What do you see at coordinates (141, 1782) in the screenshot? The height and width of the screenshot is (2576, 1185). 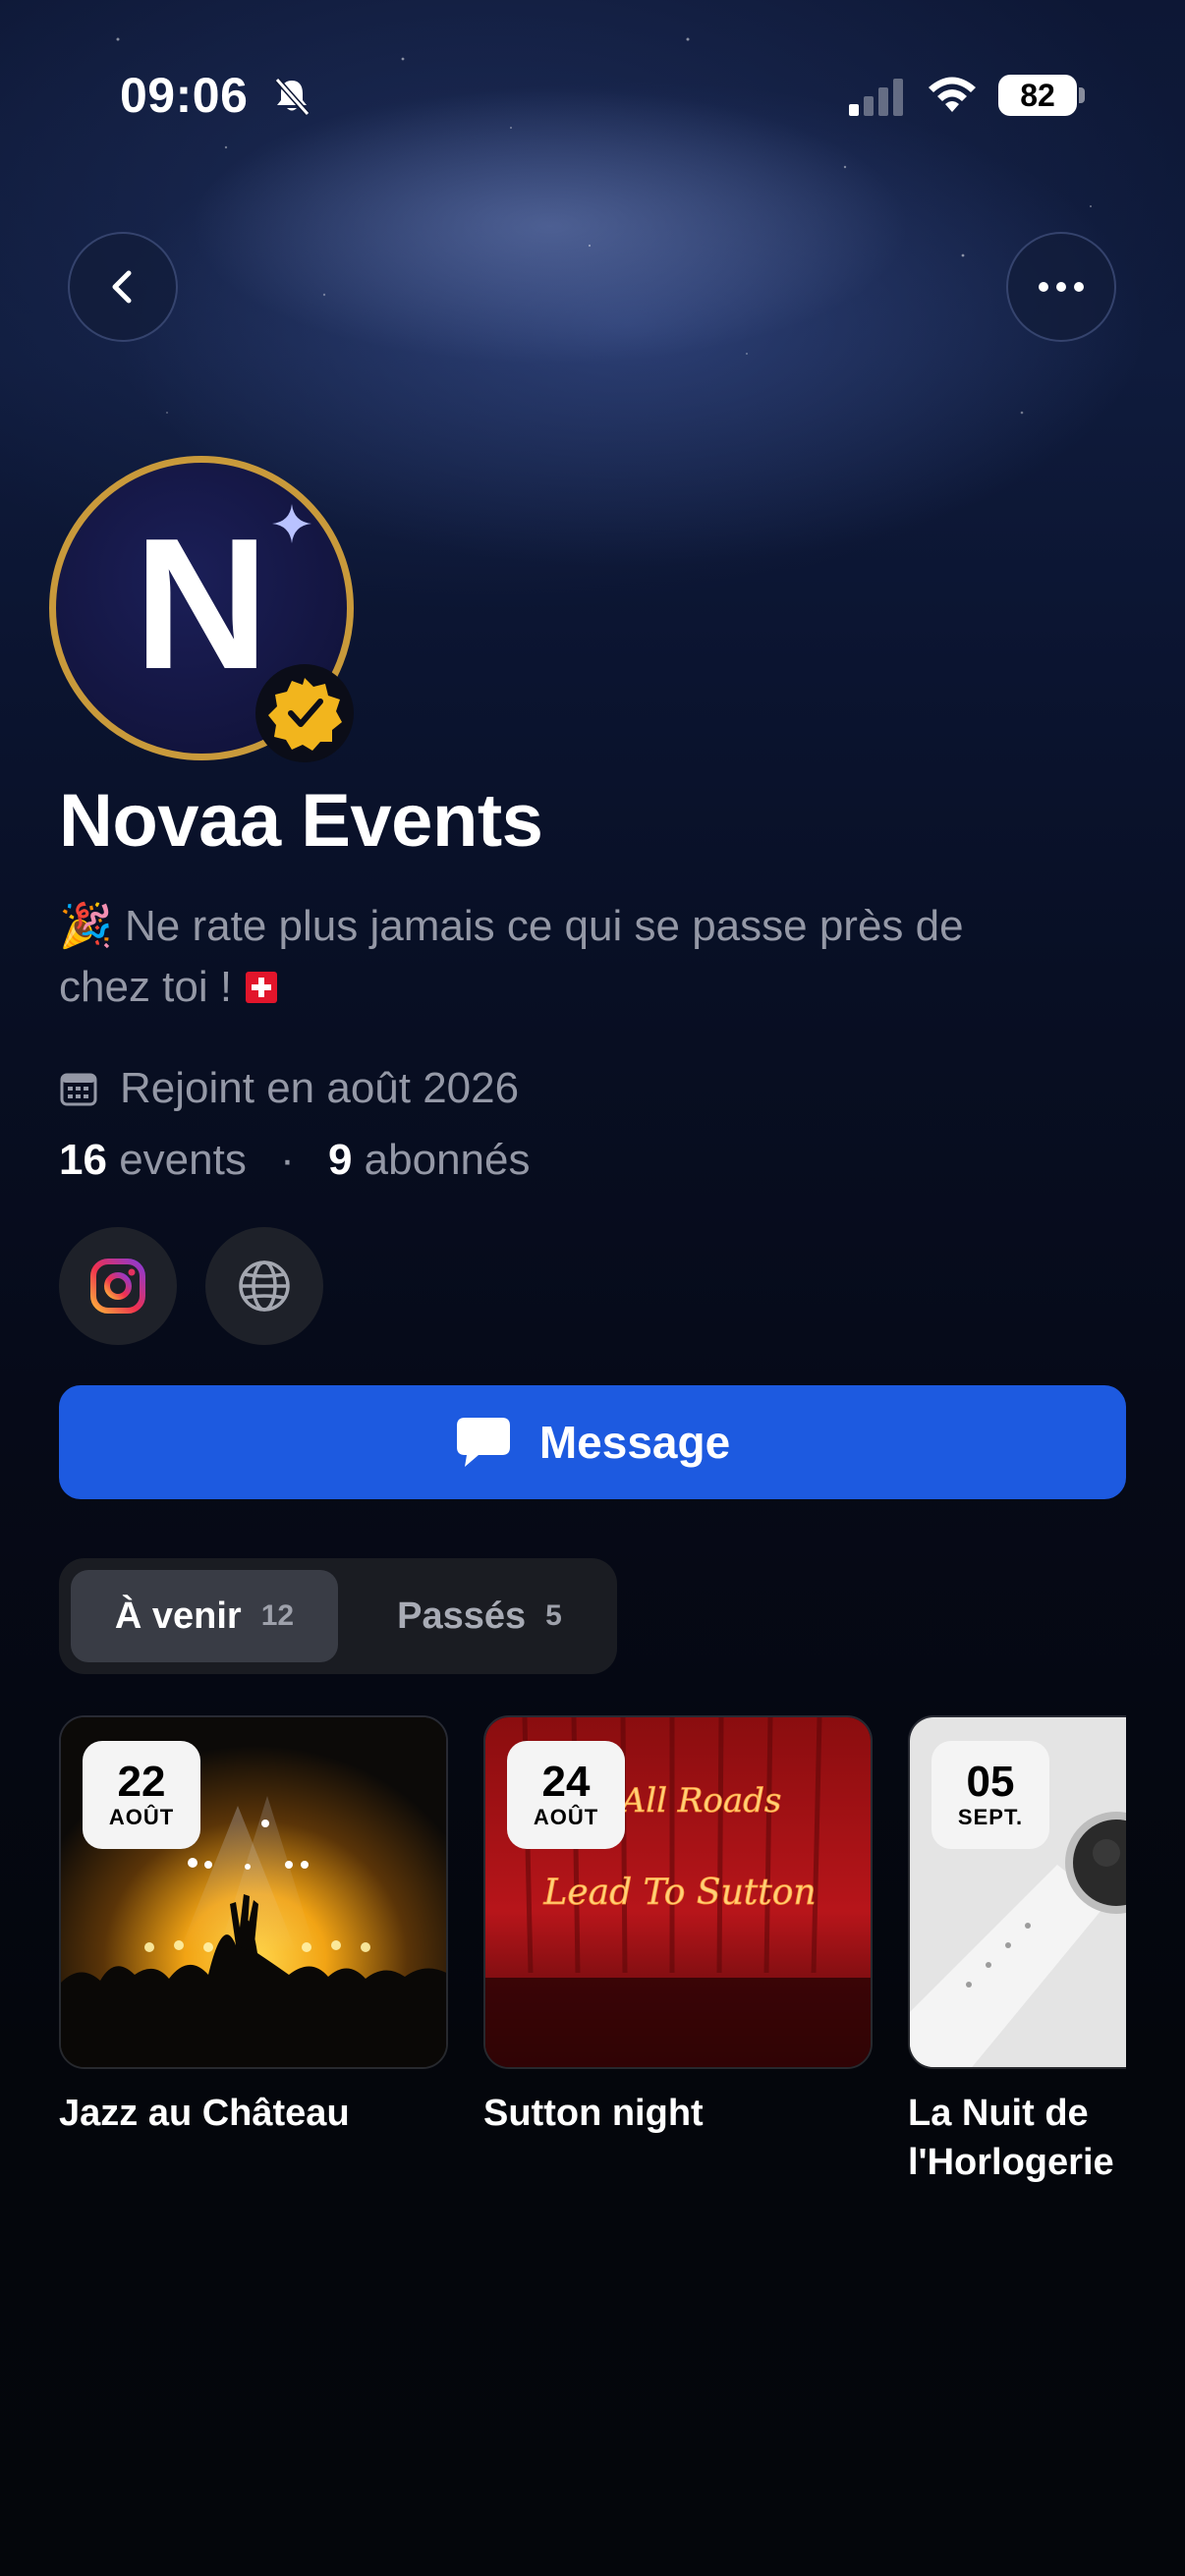 I see `event-date-day: 22` at bounding box center [141, 1782].